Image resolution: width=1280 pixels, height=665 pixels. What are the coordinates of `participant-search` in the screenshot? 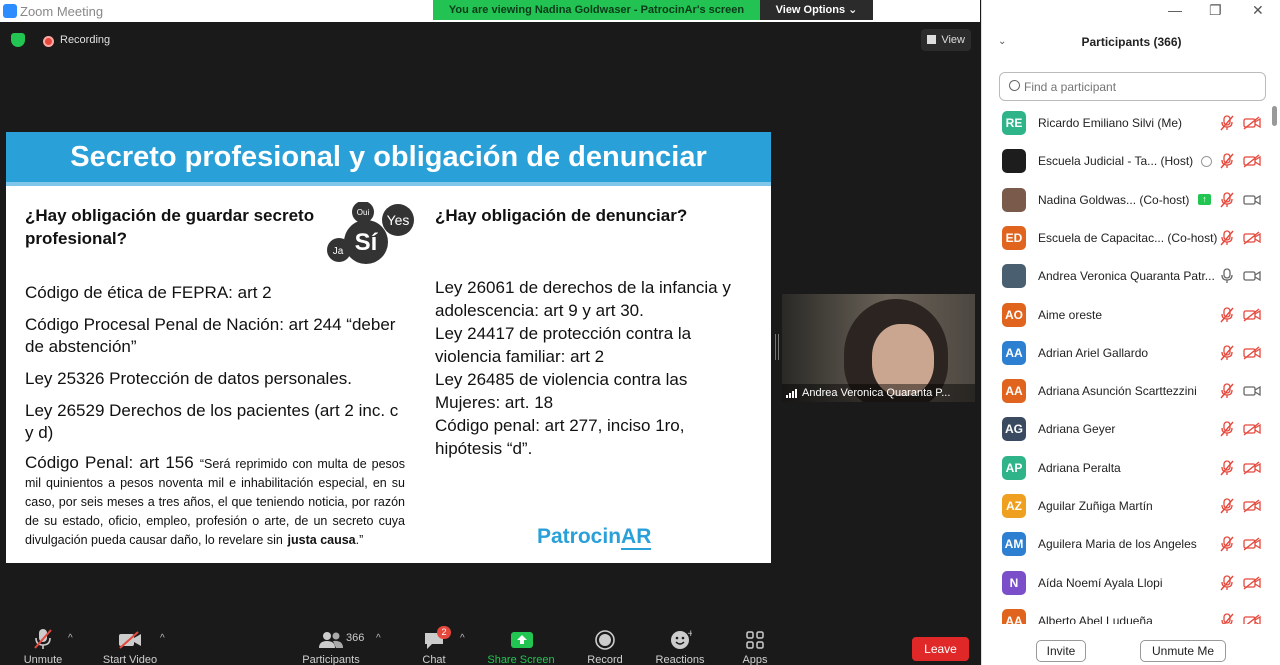 It's located at (1132, 86).